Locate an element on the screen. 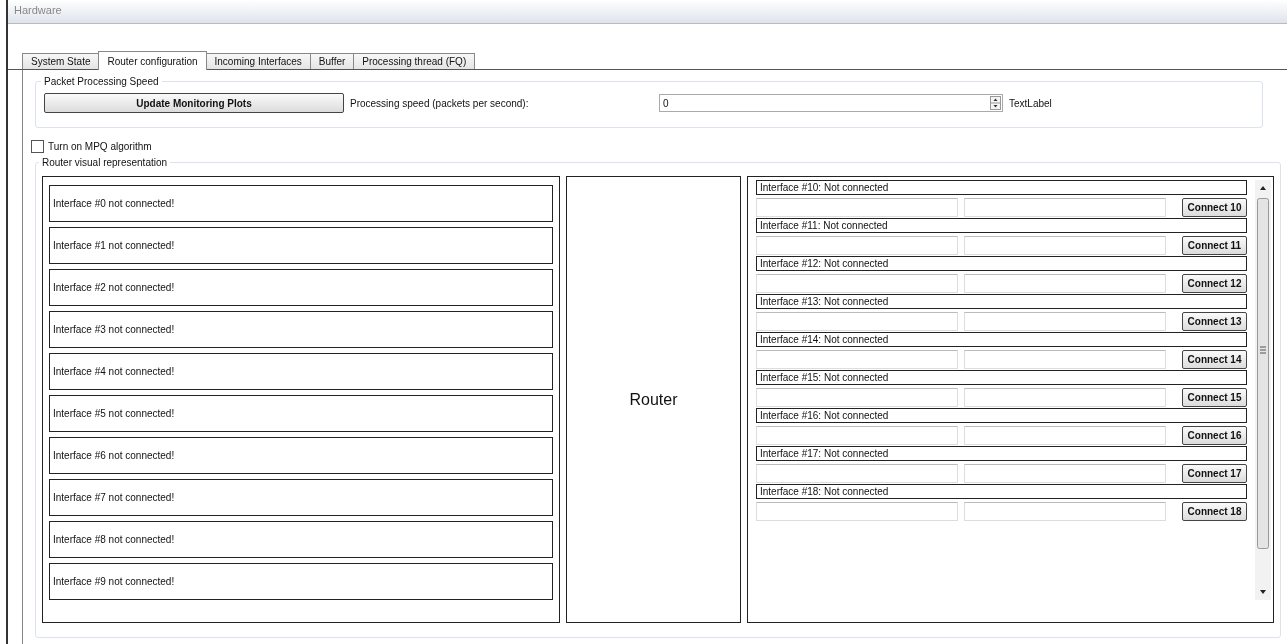  interface-status: Interface #10: Not connected is located at coordinates (1001, 187).